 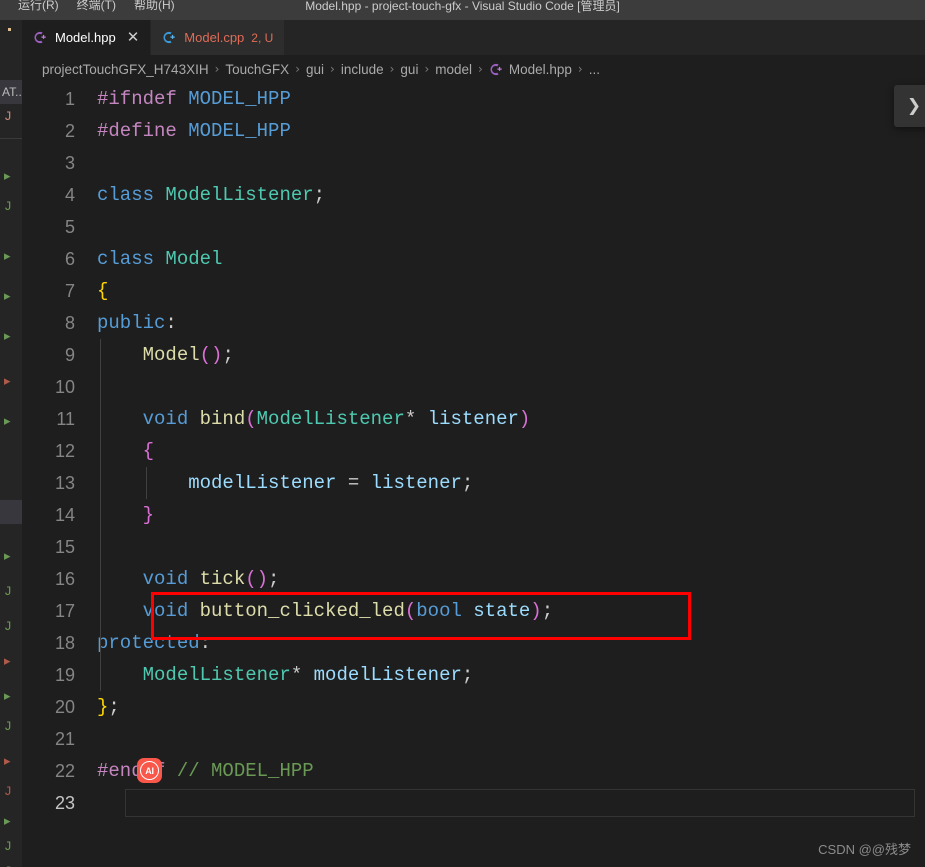 I want to click on line-number: 18, so click(x=64, y=642).